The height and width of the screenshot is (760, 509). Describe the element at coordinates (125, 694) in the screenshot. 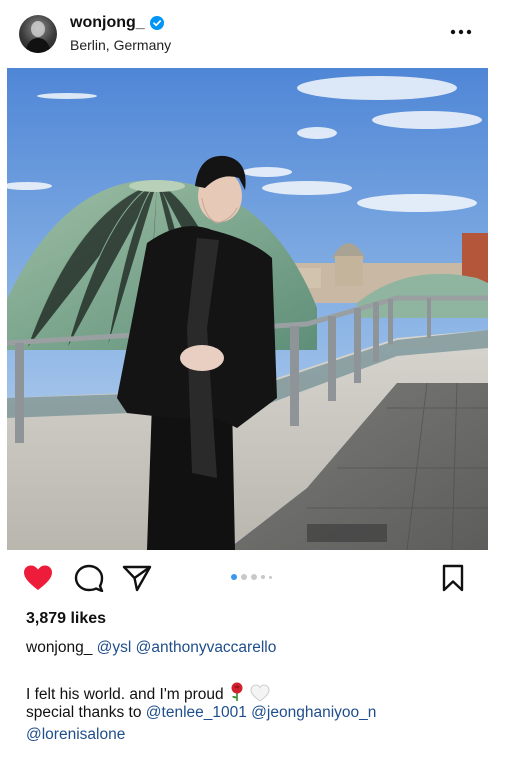

I see `caption-text: I felt his world. and I'm proud` at that location.